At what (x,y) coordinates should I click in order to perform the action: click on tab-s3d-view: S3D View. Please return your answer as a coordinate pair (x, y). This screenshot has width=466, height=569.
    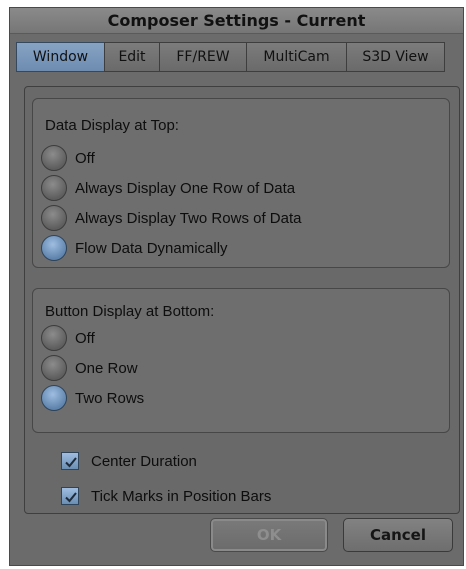
    Looking at the image, I should click on (395, 57).